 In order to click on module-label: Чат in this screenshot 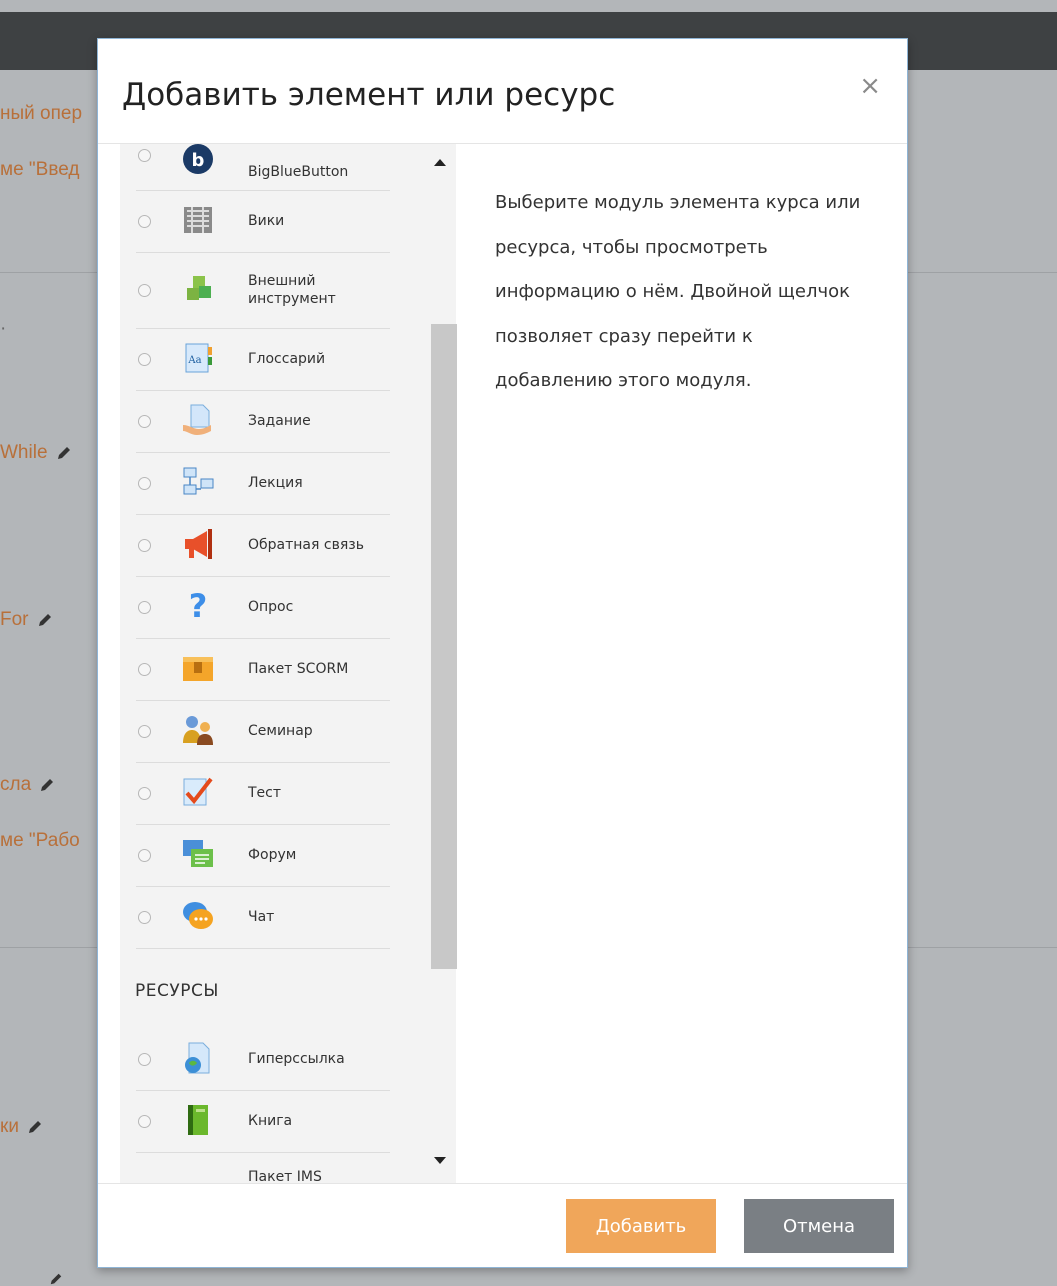, I will do `click(261, 917)`.